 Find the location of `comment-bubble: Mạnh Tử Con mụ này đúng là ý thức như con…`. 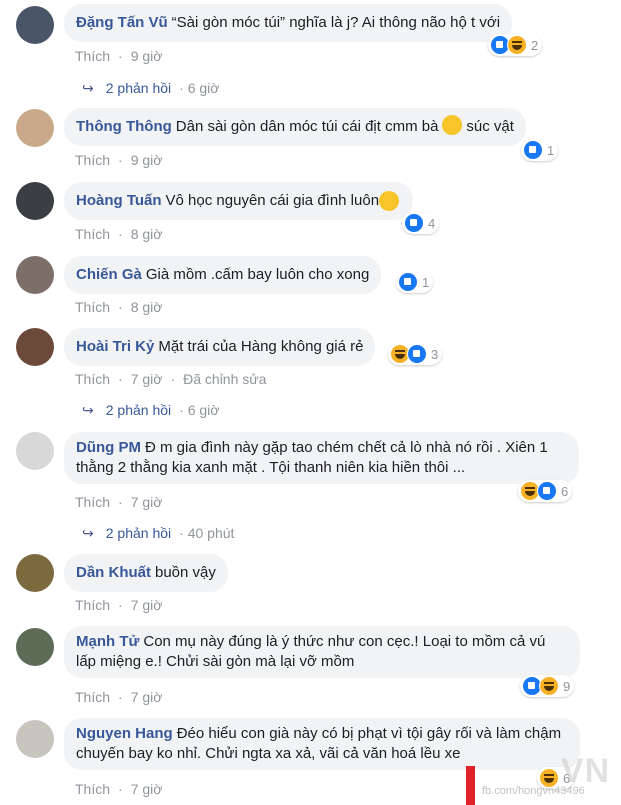

comment-bubble: Mạnh Tử Con mụ này đúng là ý thức như con… is located at coordinates (322, 652).